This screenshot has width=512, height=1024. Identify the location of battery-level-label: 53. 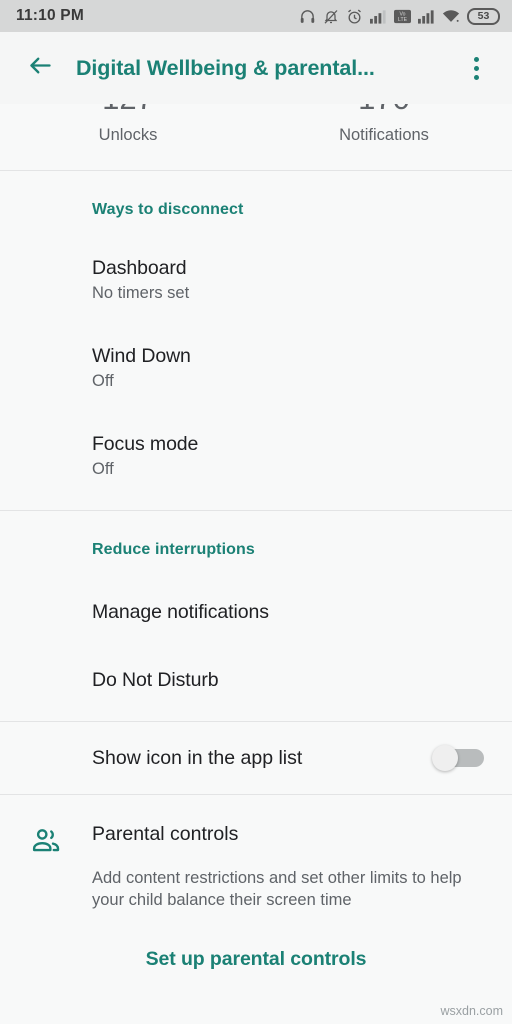
(483, 15).